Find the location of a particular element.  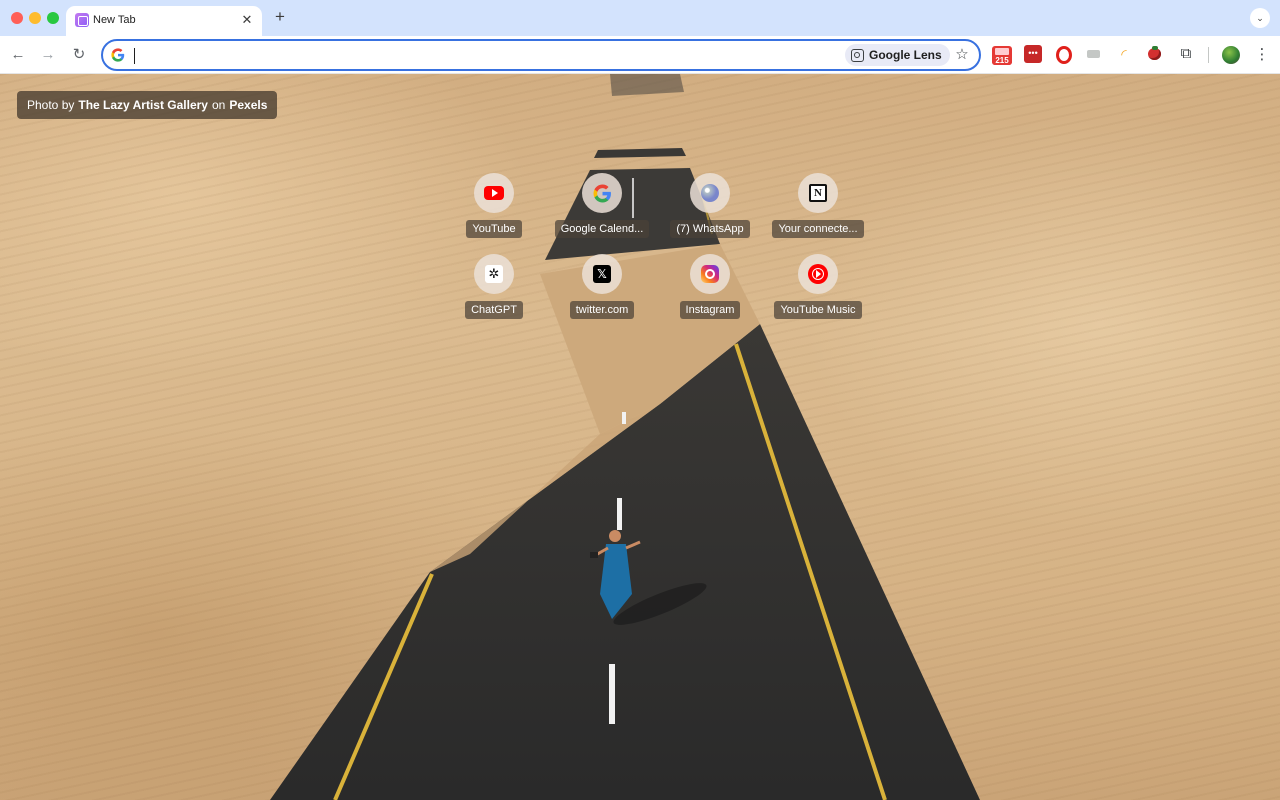

gray-extension-icon is located at coordinates (1094, 54).